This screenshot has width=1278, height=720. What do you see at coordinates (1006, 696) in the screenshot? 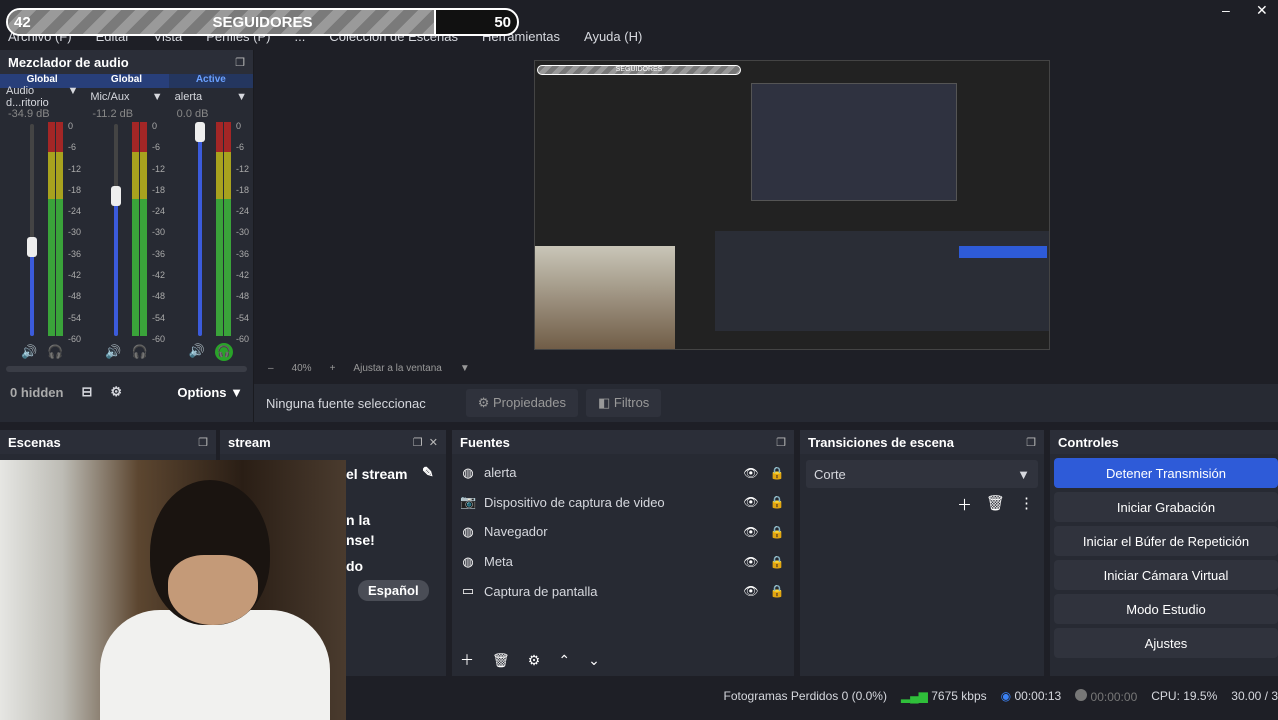
I see `stream-icon: ◉` at bounding box center [1006, 696].